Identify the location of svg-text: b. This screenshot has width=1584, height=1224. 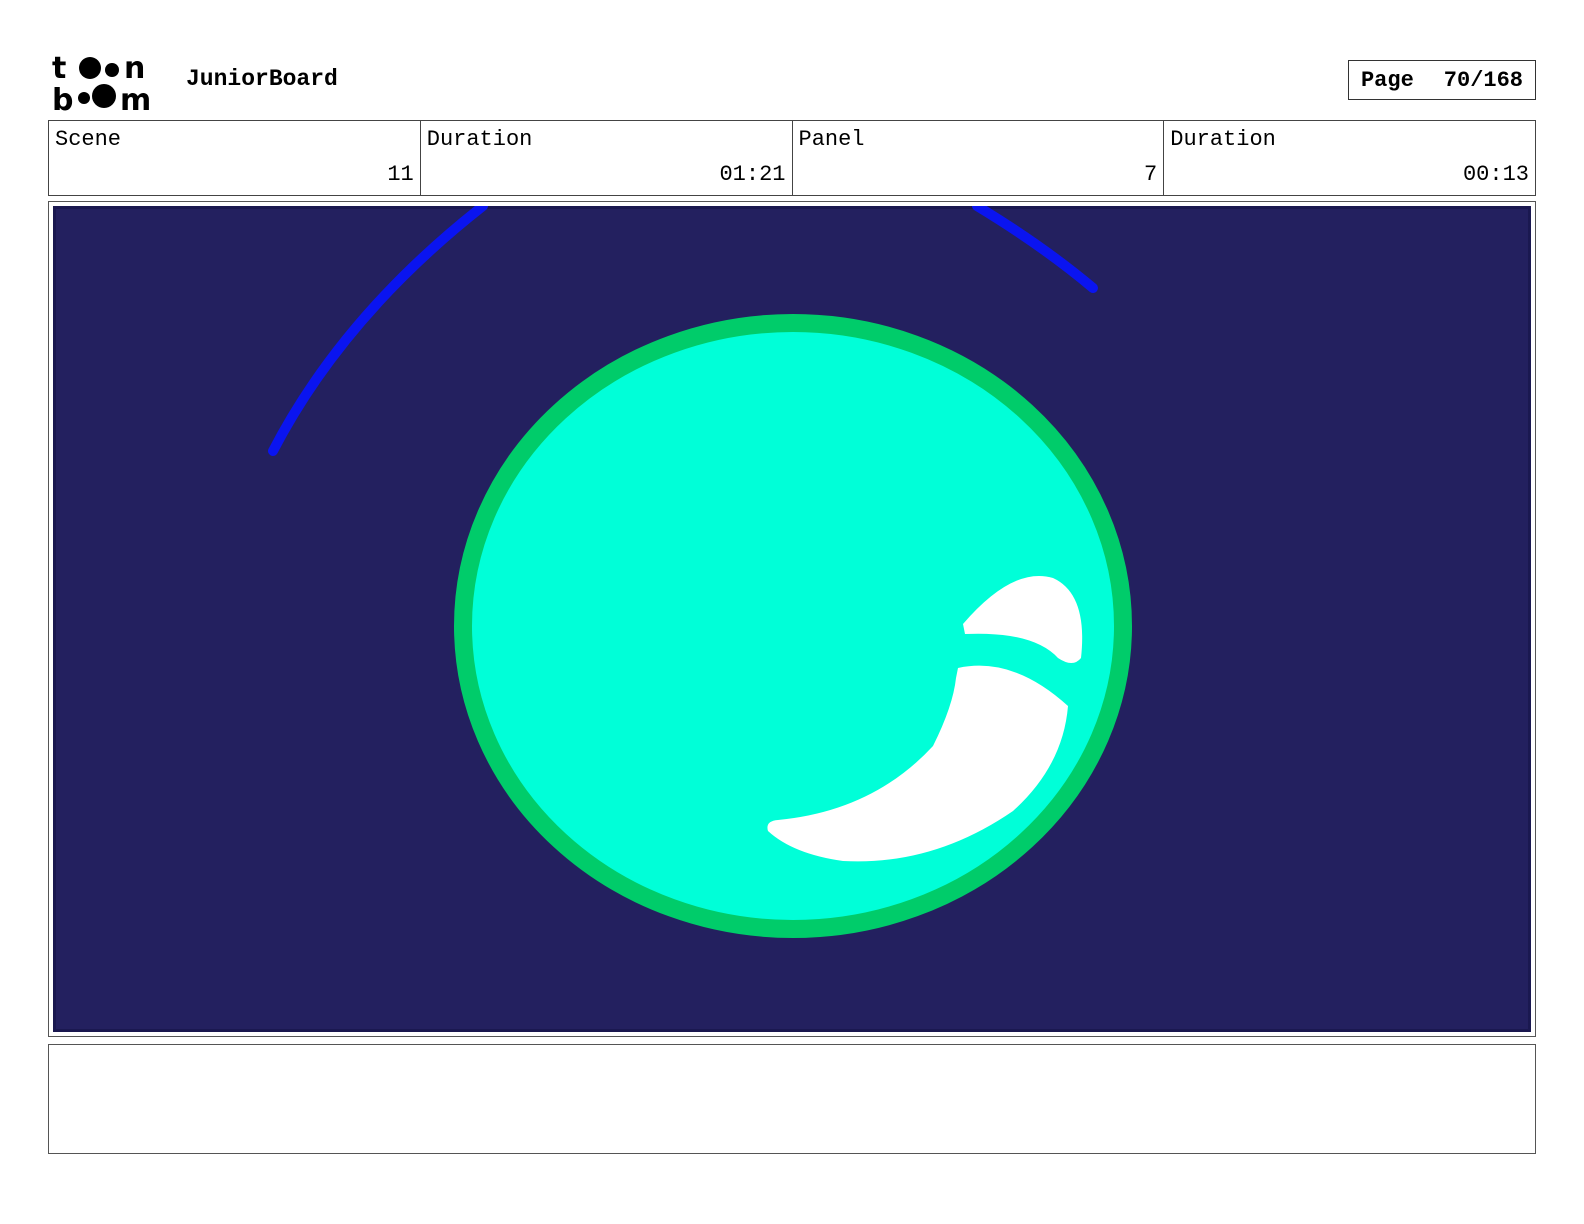
(62, 98).